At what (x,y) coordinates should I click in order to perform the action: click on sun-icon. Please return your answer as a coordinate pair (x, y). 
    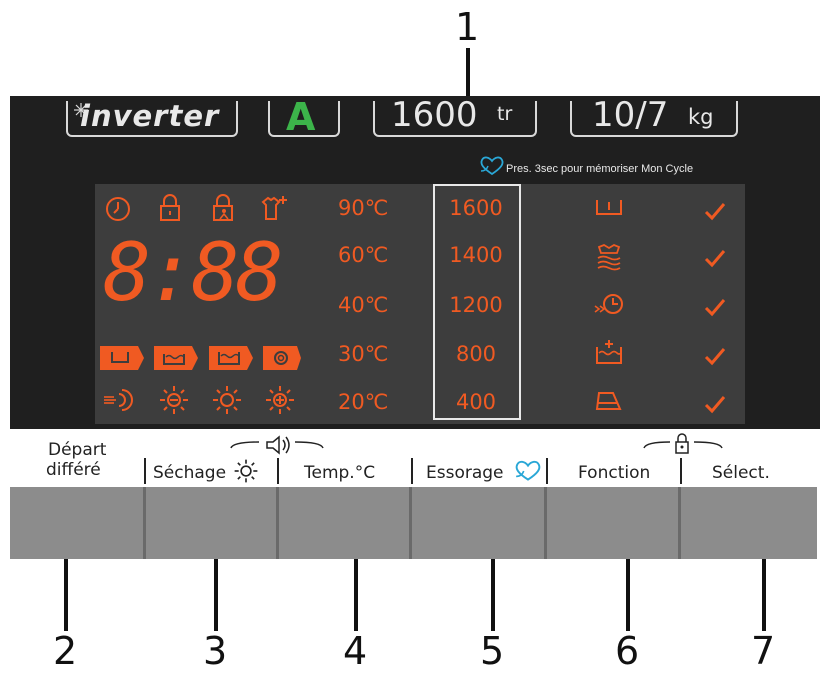
    Looking at the image, I should click on (227, 400).